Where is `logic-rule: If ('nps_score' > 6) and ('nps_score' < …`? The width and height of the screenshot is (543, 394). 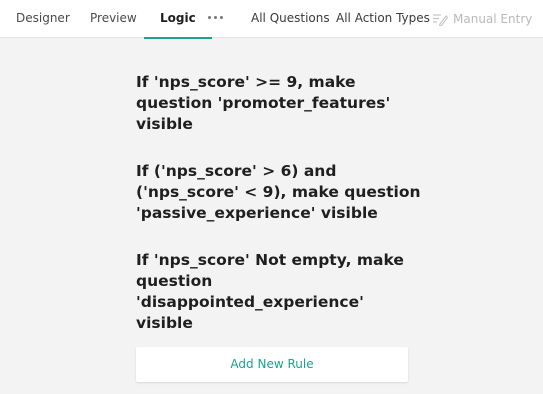
logic-rule: If ('nps_score' > 6) and ('nps_score' < … is located at coordinates (281, 192).